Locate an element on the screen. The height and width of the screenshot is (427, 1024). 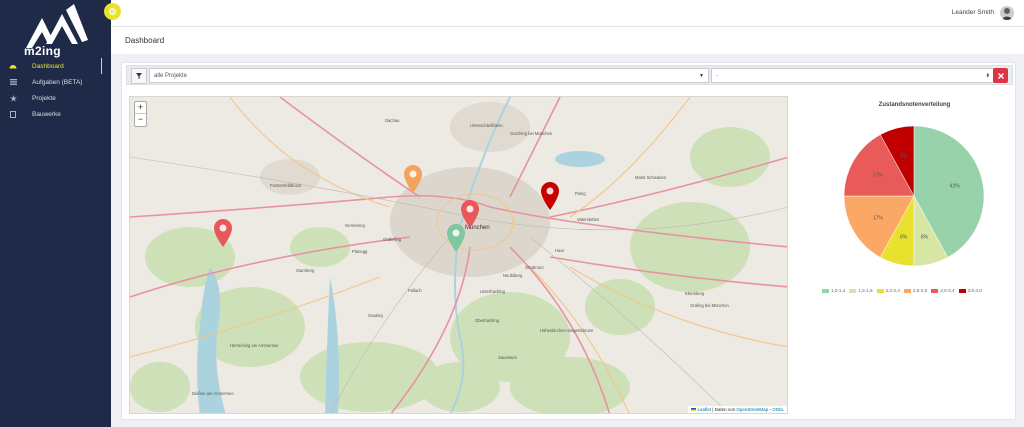
page-header: Dashboard is located at coordinates (567, 40).